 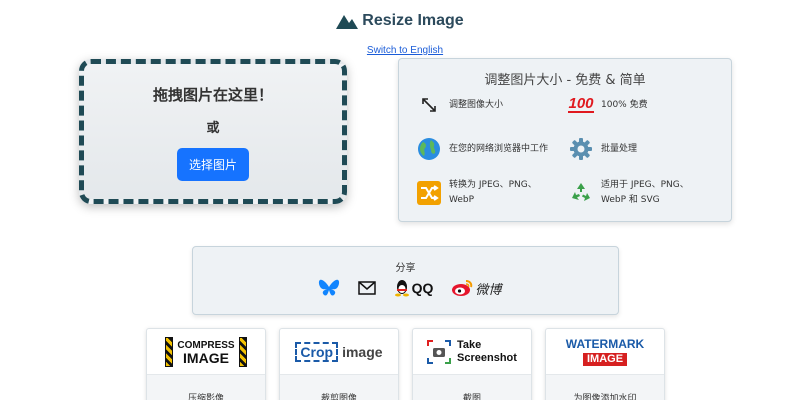 I want to click on tool-label: 截图, so click(x=472, y=387).